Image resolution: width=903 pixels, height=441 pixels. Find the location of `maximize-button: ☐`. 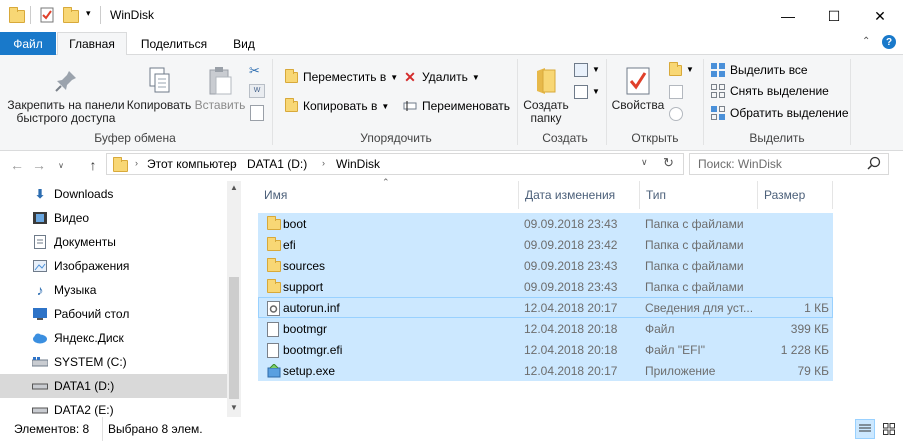

maximize-button: ☐ is located at coordinates (834, 16).